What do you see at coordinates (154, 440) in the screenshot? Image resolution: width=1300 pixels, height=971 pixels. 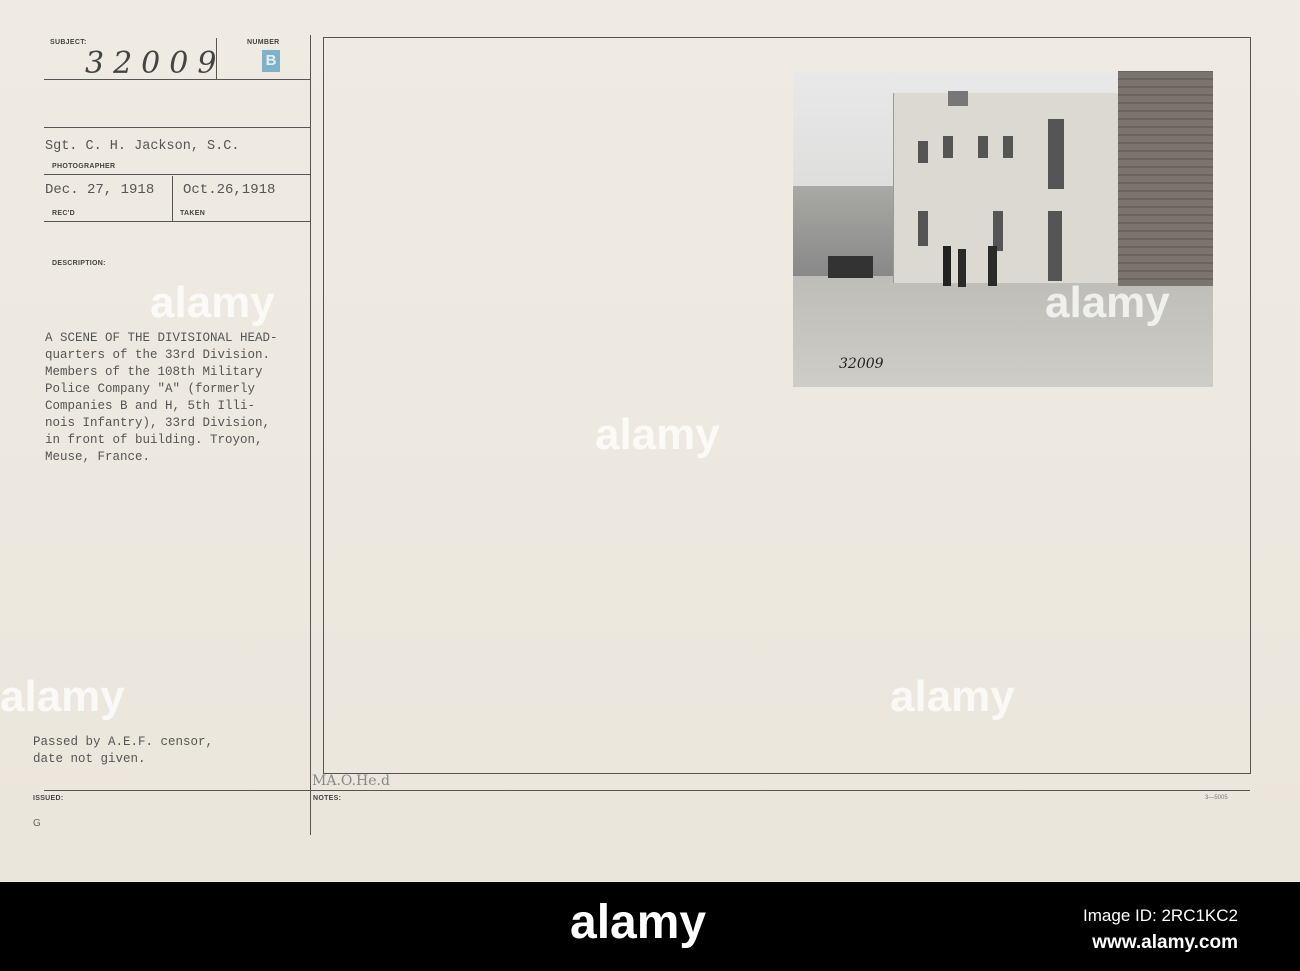 I see `description-line: in front of building. Troyon,` at bounding box center [154, 440].